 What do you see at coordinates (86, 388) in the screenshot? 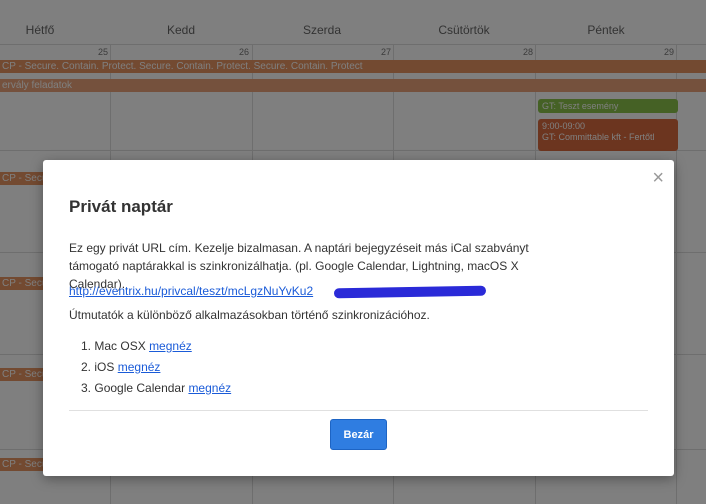
I see `list-number: 3.` at bounding box center [86, 388].